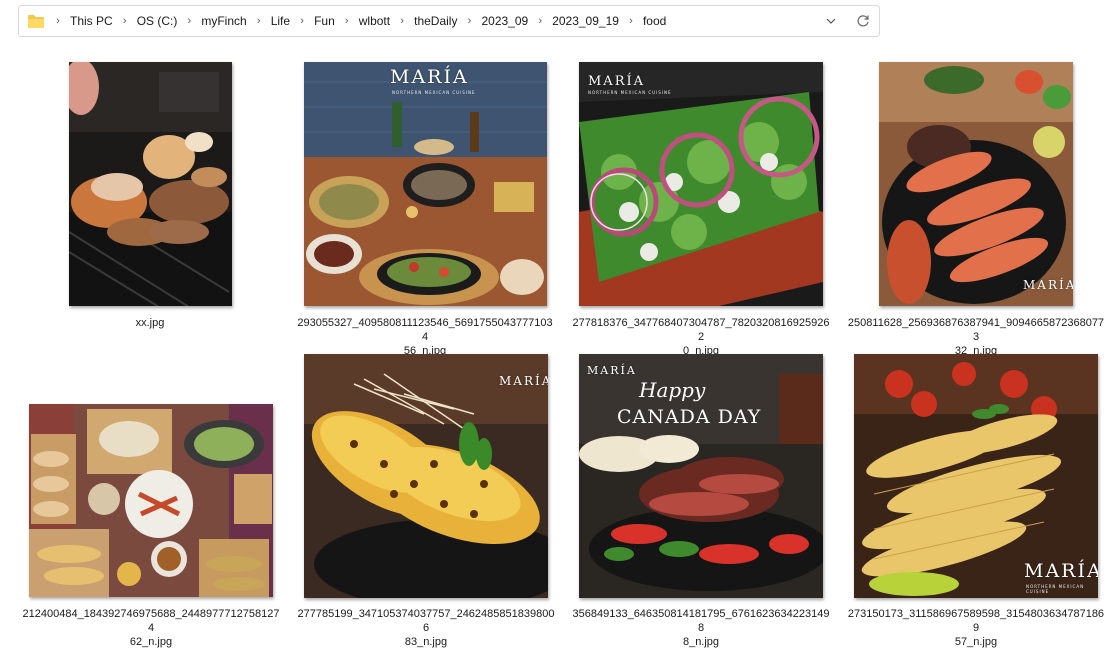 The width and height of the screenshot is (1119, 649). Describe the element at coordinates (374, 21) in the screenshot. I see `breadcrumb-wlbott: wlbott` at that location.